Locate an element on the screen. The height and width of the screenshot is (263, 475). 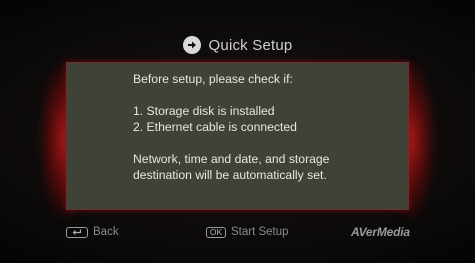
ok-key-icon: OK is located at coordinates (216, 232).